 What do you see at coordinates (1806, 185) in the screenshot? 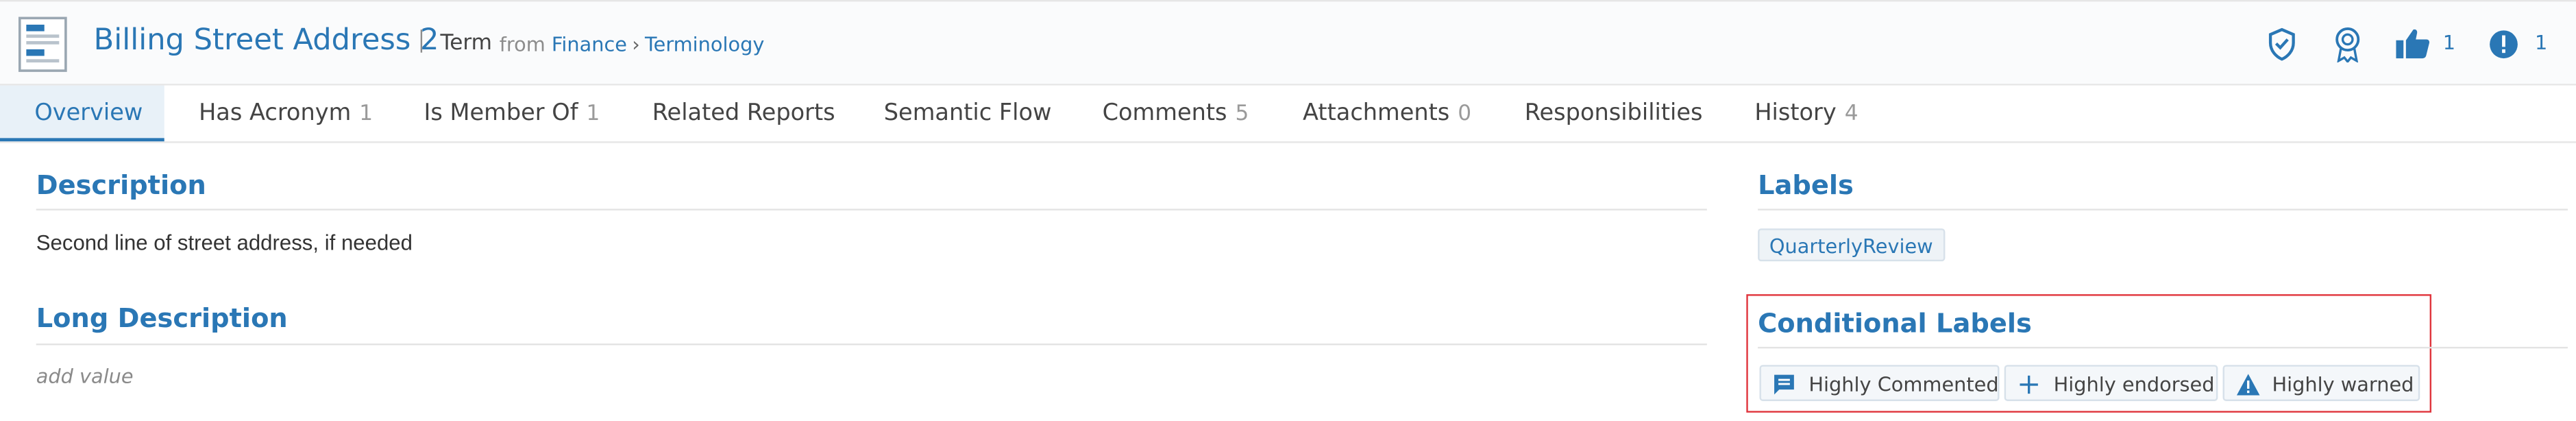
I see `labels-heading: Labels` at bounding box center [1806, 185].